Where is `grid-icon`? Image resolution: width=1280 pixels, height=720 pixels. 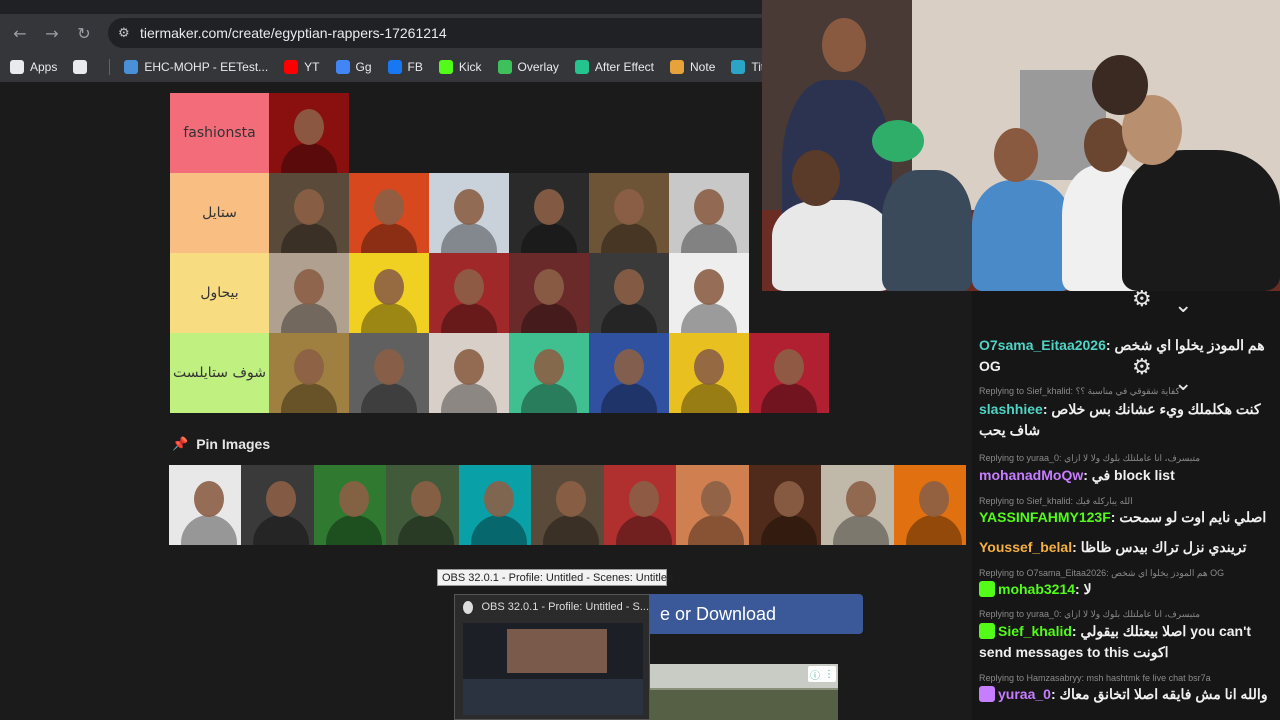
grid-icon is located at coordinates (80, 67).